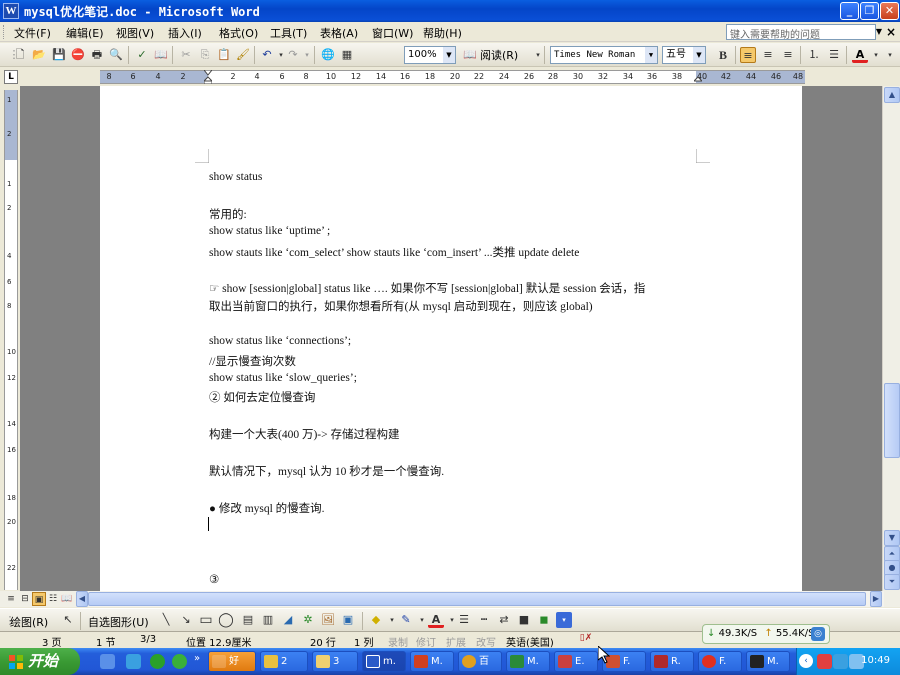 Image resolution: width=900 pixels, height=675 pixels. I want to click on menu-tools: 工具(T), so click(288, 33).